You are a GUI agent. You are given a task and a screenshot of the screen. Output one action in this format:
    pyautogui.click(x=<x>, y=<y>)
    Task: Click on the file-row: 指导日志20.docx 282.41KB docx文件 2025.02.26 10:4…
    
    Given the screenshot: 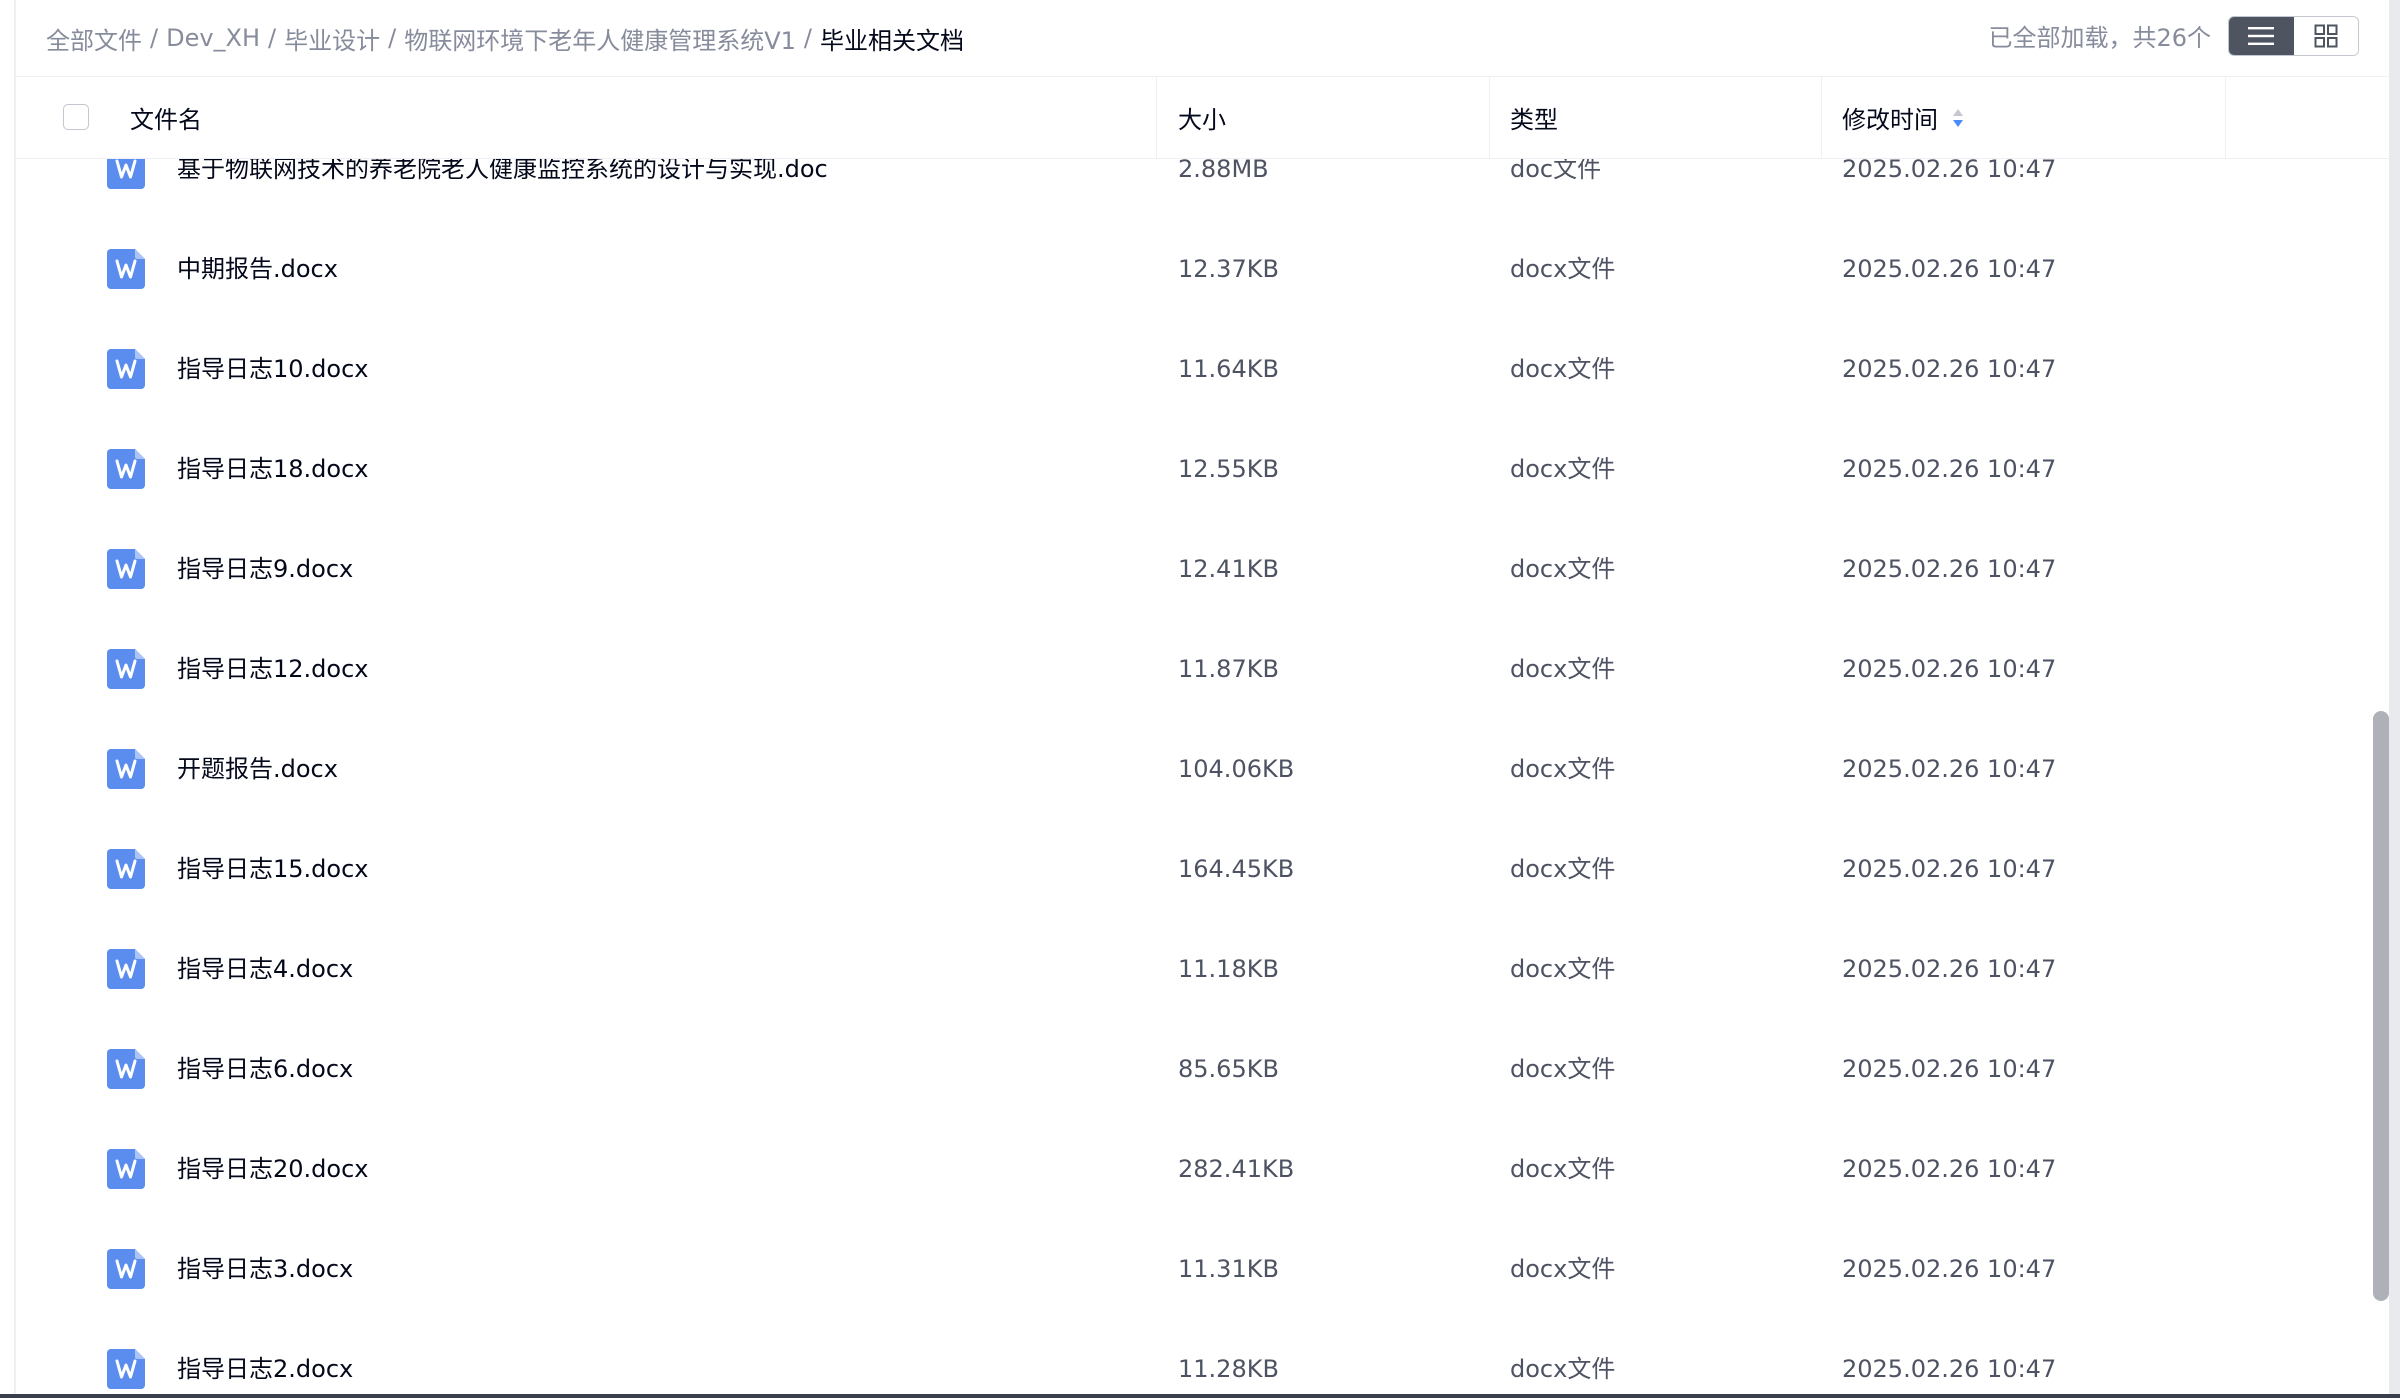 What is the action you would take?
    pyautogui.click(x=1181, y=1169)
    